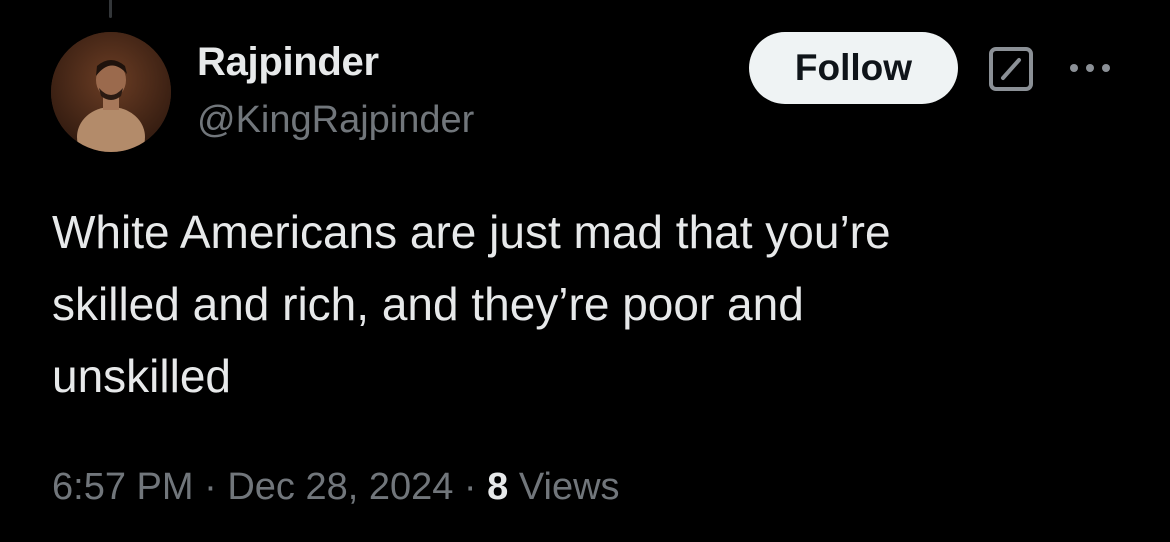 The height and width of the screenshot is (542, 1170). I want to click on tweet-metadata: 6:57 PM · Dec 28, 2024 · 8 Views, so click(336, 487).